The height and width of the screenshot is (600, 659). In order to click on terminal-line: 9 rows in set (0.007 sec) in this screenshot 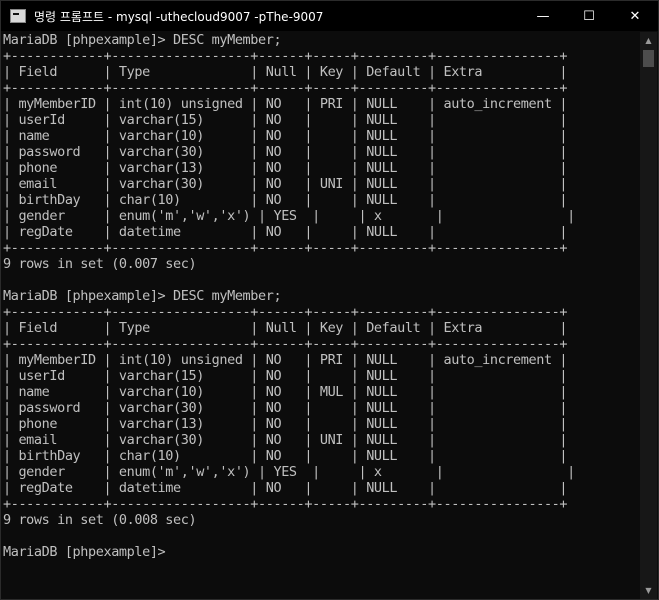, I will do `click(100, 264)`.